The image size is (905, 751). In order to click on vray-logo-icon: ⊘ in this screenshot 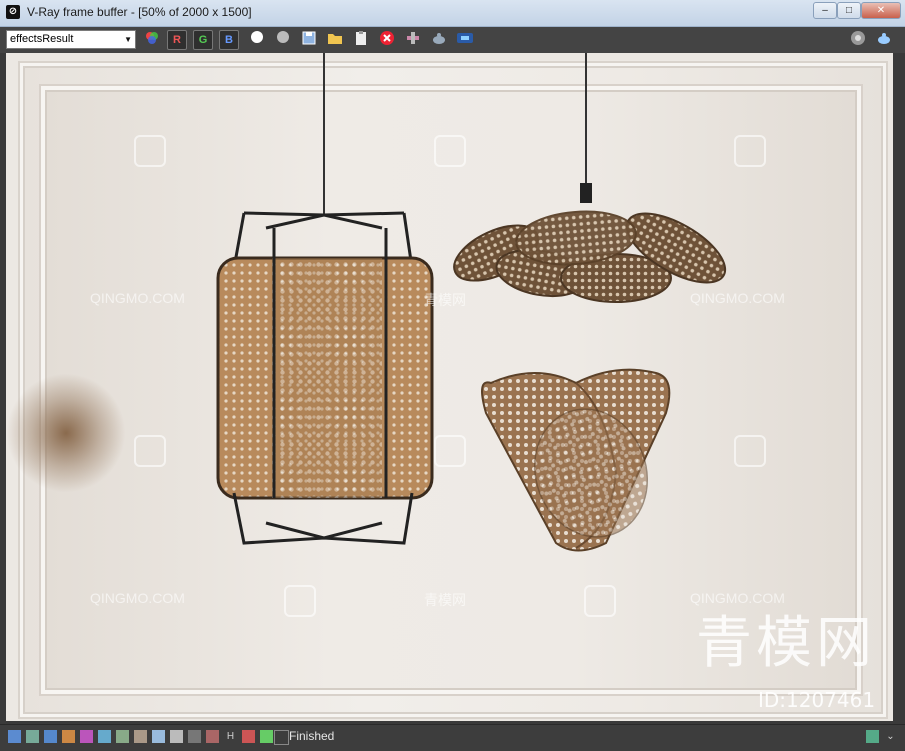, I will do `click(13, 12)`.